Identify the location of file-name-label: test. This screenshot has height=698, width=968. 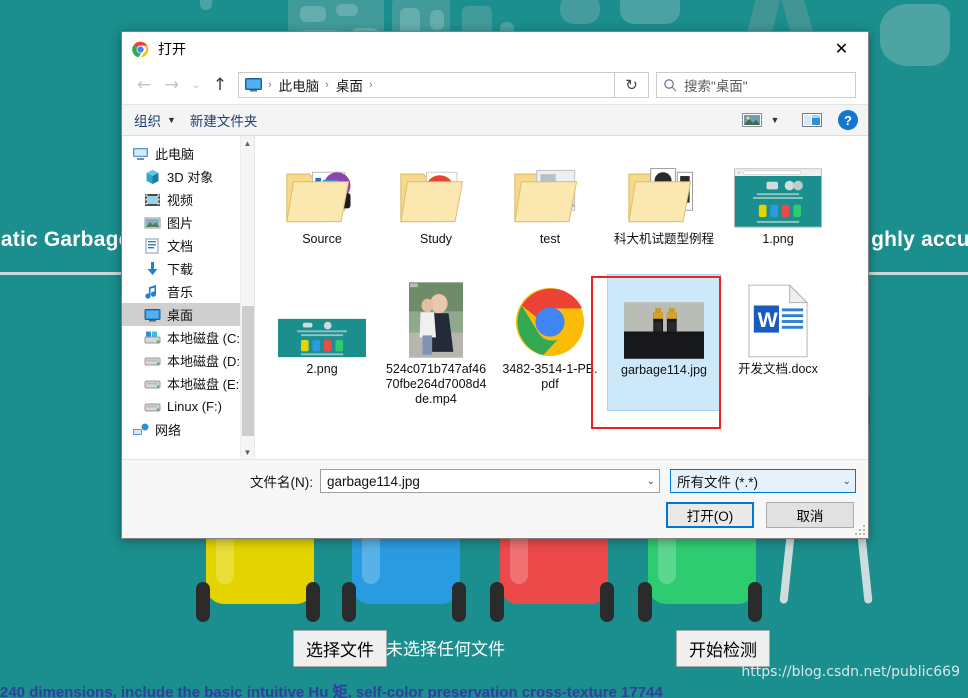
(550, 239).